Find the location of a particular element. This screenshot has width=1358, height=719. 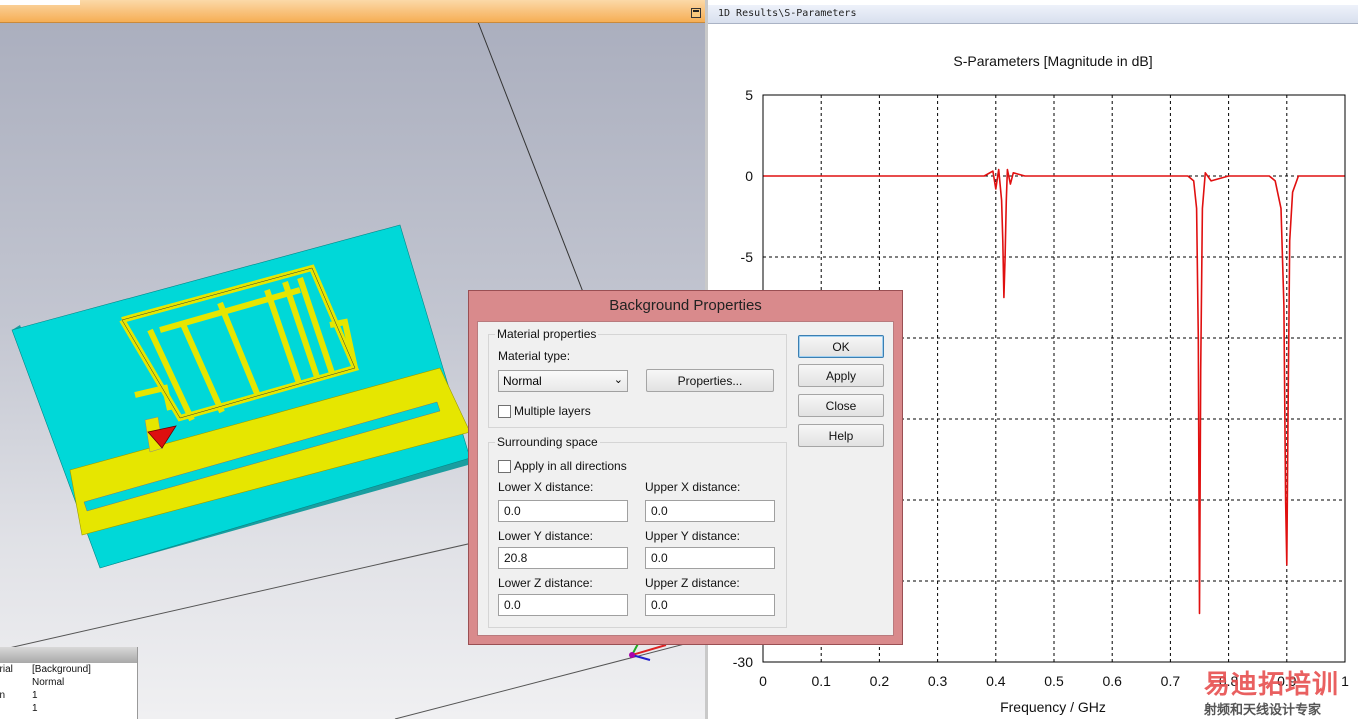

group-title: Surrounding space is located at coordinates (547, 442).